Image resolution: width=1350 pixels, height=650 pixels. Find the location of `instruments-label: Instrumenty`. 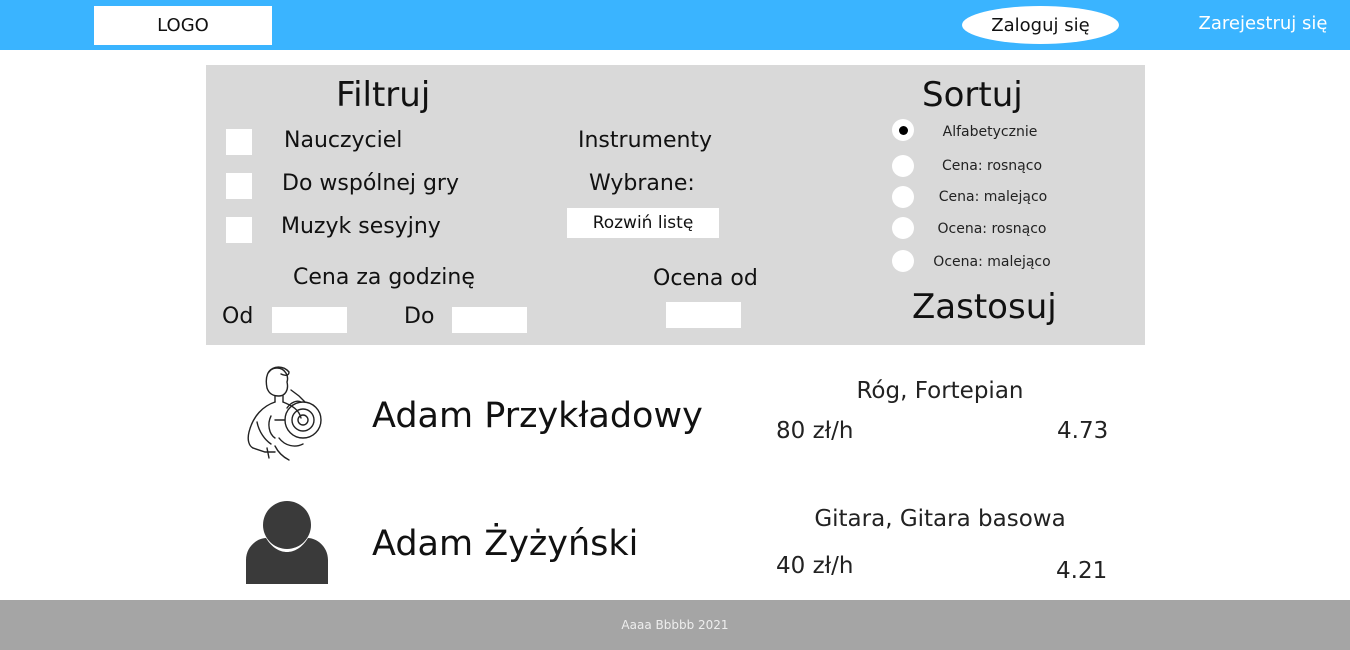

instruments-label: Instrumenty is located at coordinates (645, 140).